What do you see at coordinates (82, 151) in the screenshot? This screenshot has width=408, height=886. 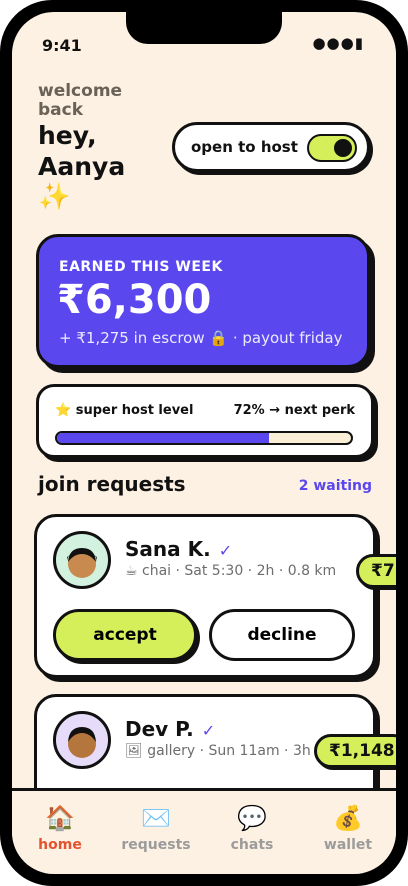 I see `greeting-title: hey, Aanya` at bounding box center [82, 151].